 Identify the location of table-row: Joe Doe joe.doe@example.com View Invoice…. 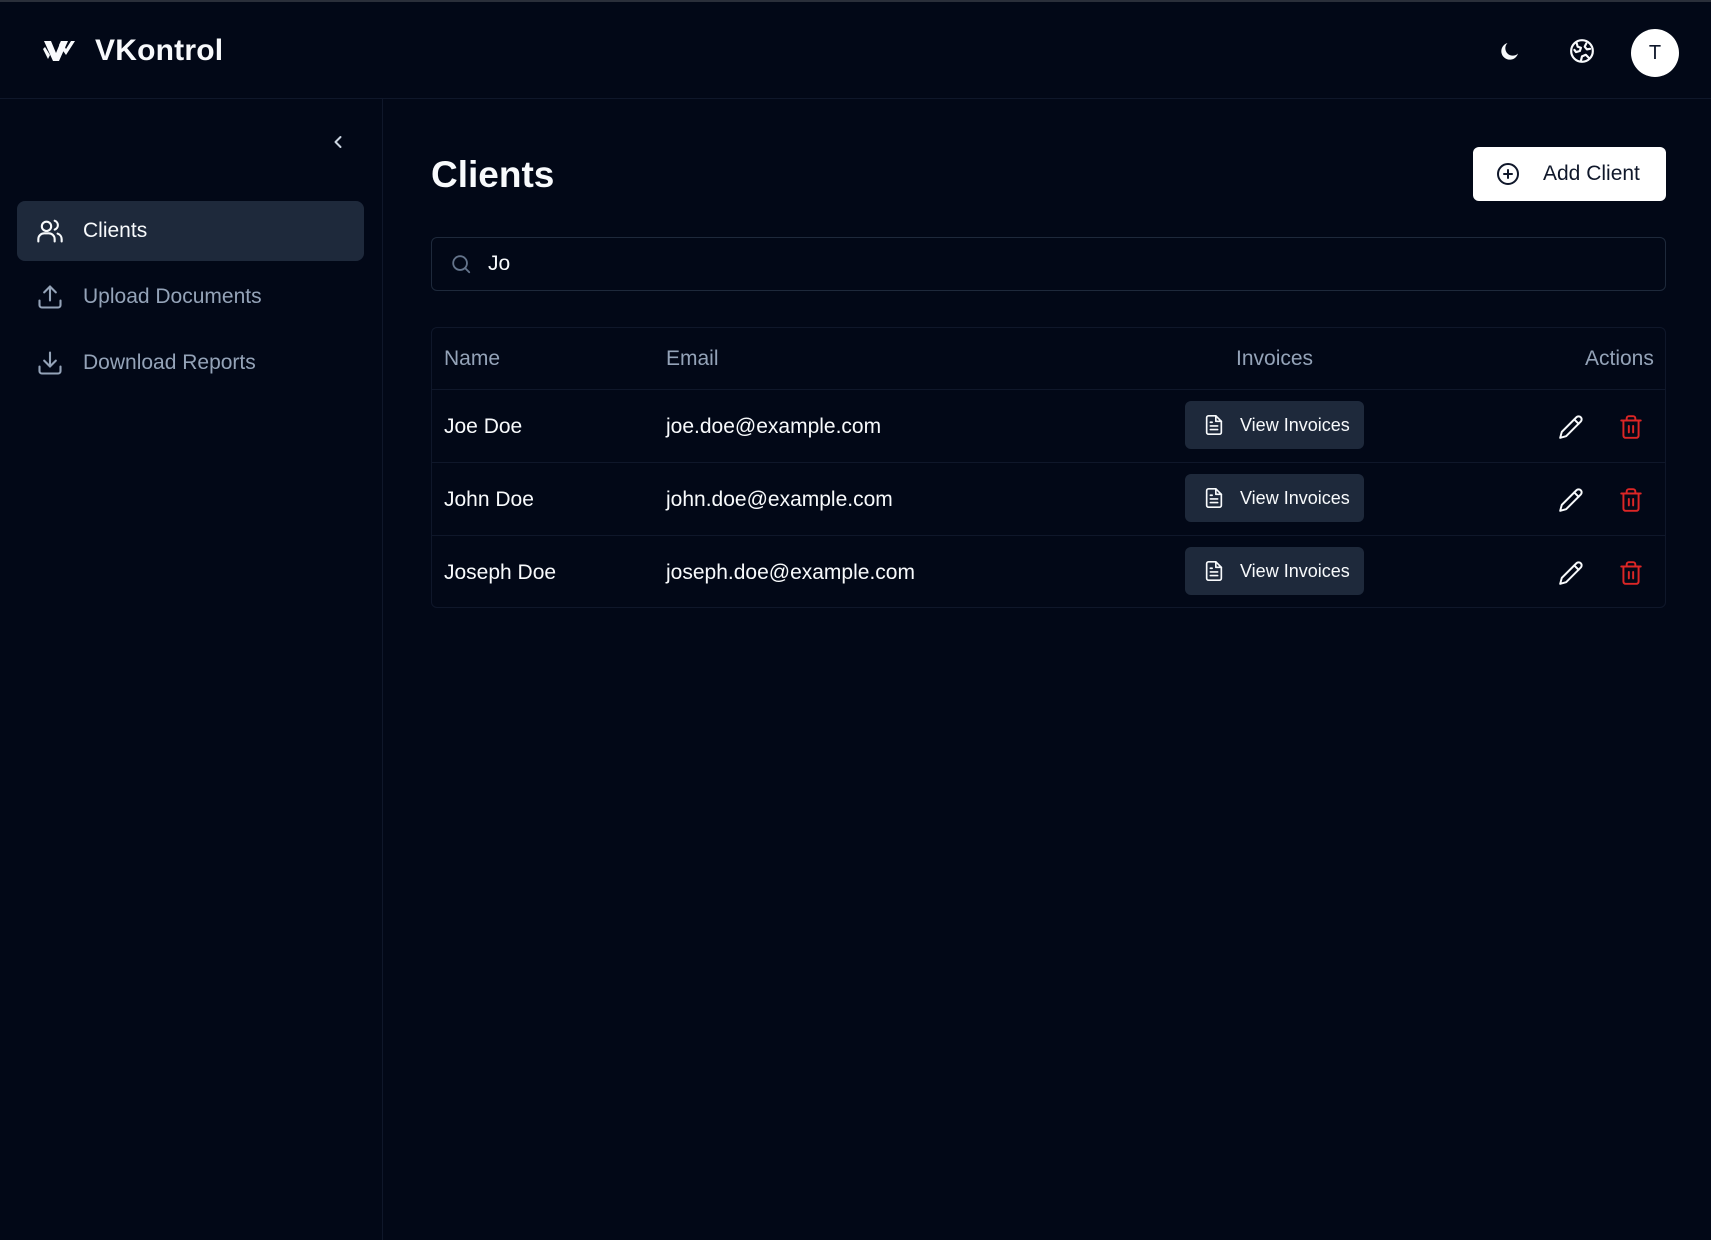
(1048, 425).